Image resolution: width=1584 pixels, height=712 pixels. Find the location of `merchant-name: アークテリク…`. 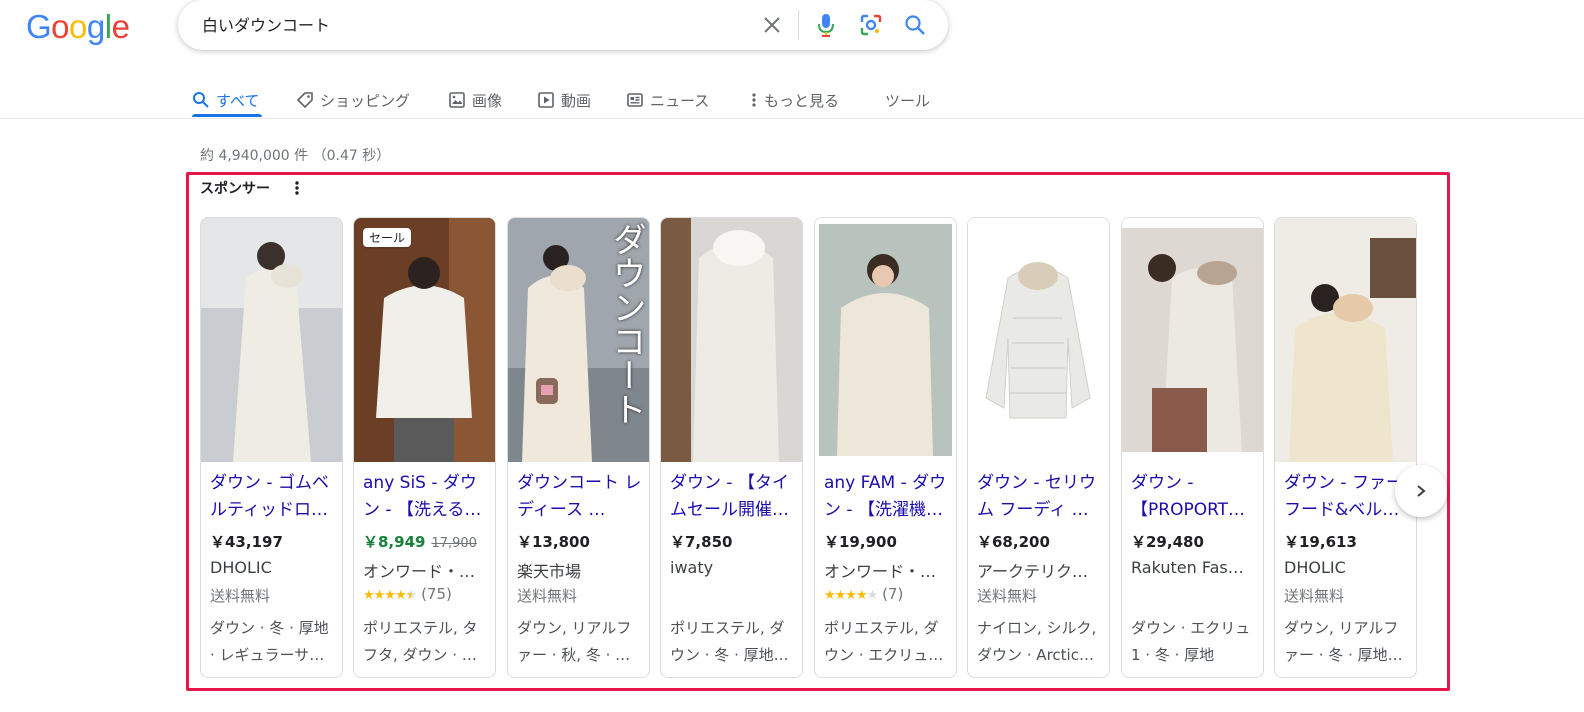

merchant-name: アークテリク… is located at coordinates (1033, 571).